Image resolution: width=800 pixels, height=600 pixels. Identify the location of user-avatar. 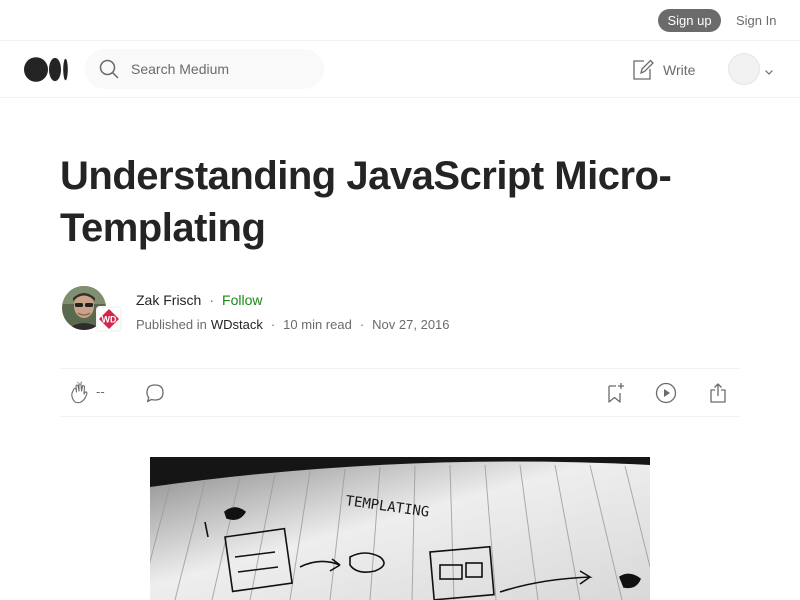
(744, 69).